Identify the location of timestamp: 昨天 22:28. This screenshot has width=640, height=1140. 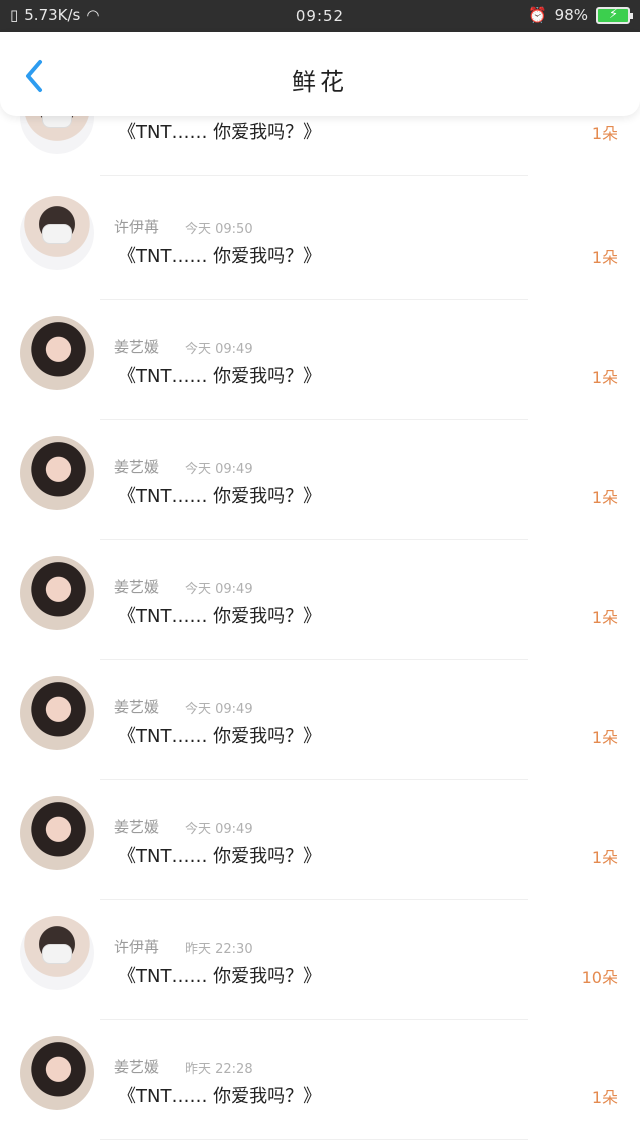
(219, 1069).